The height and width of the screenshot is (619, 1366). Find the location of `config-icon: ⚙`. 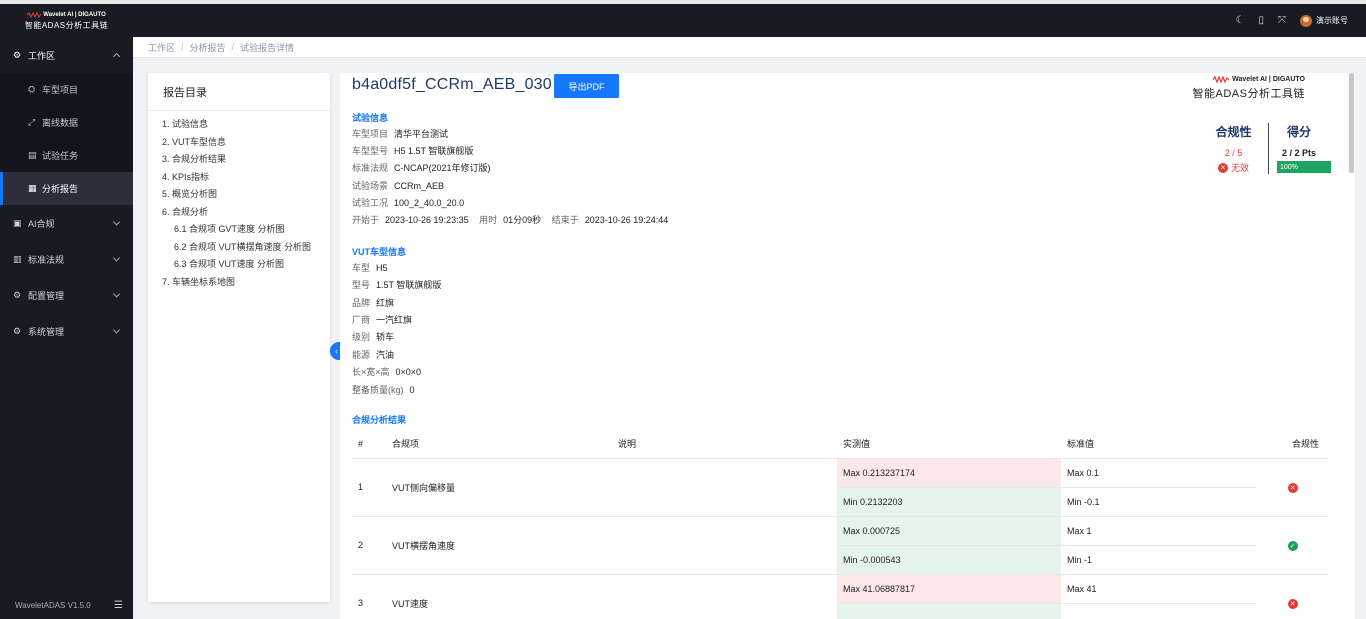

config-icon: ⚙ is located at coordinates (17, 294).